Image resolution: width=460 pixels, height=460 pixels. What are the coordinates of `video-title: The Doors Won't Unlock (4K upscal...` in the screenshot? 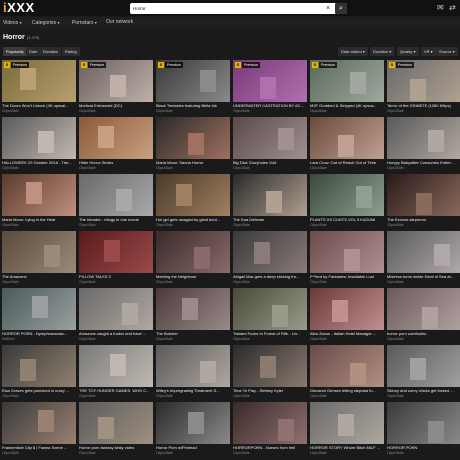 It's located at (39, 105).